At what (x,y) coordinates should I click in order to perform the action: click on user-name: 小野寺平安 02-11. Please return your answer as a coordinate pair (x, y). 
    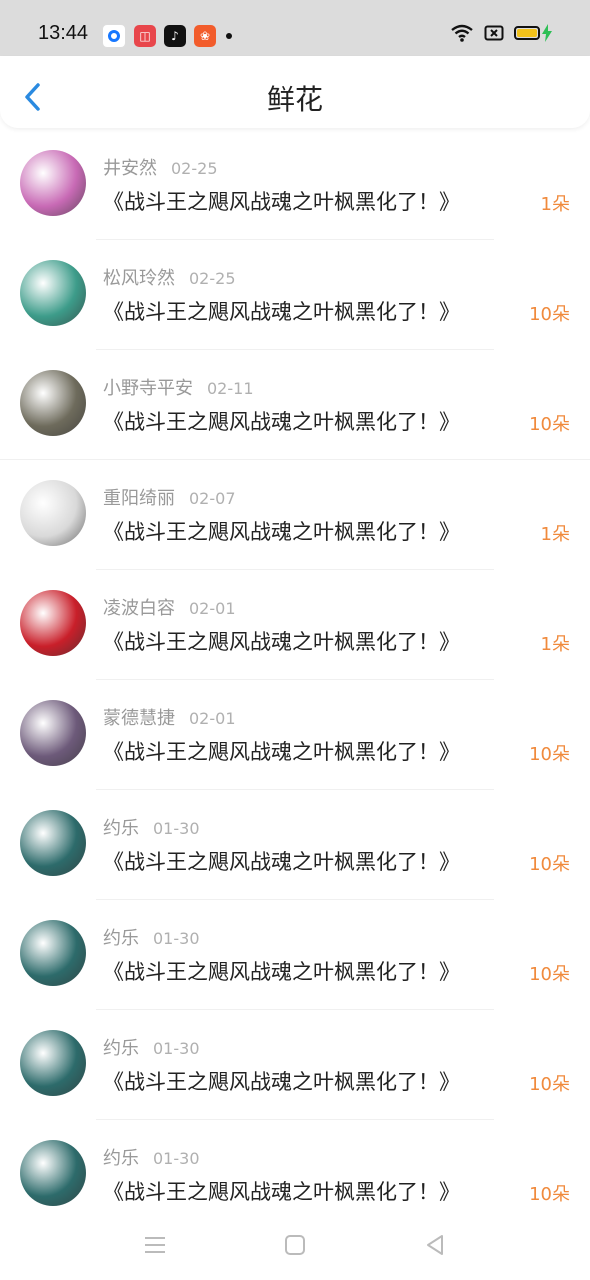
    Looking at the image, I should click on (178, 387).